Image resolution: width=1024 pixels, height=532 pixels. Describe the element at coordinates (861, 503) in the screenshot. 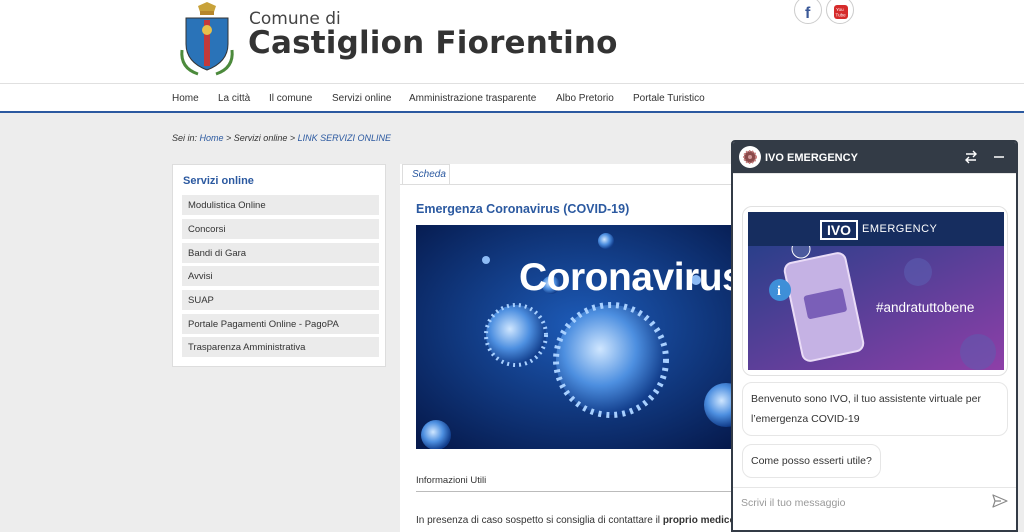

I see `chat-message-input` at that location.